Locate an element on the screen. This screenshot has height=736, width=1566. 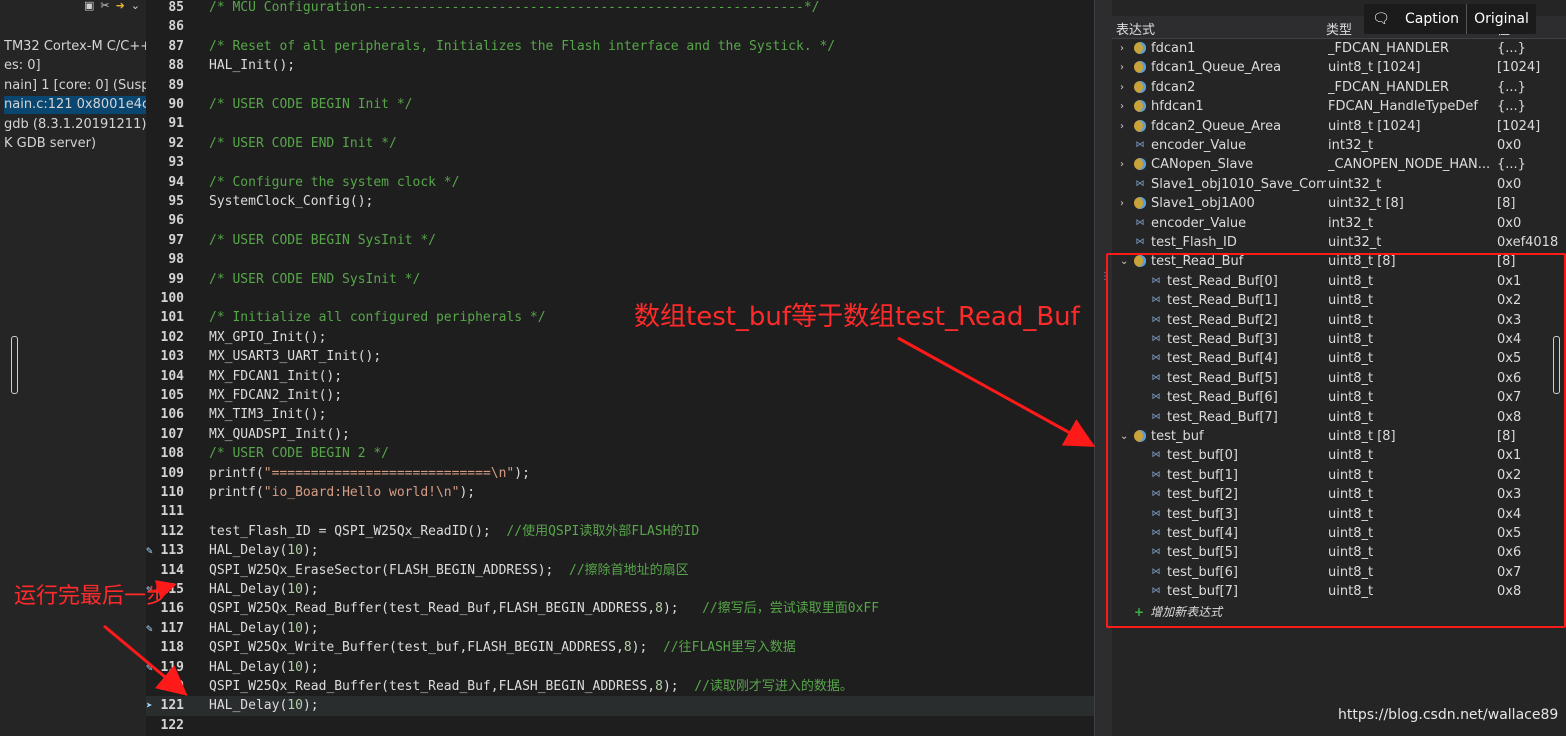
watermark-url: https://blog.csdn.net/wallace89 is located at coordinates (1448, 715).